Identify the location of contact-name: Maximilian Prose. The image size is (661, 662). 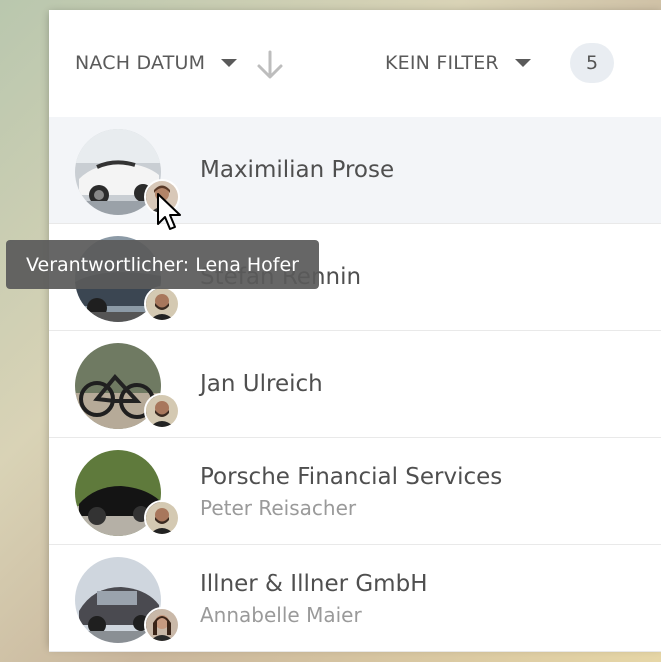
(297, 170).